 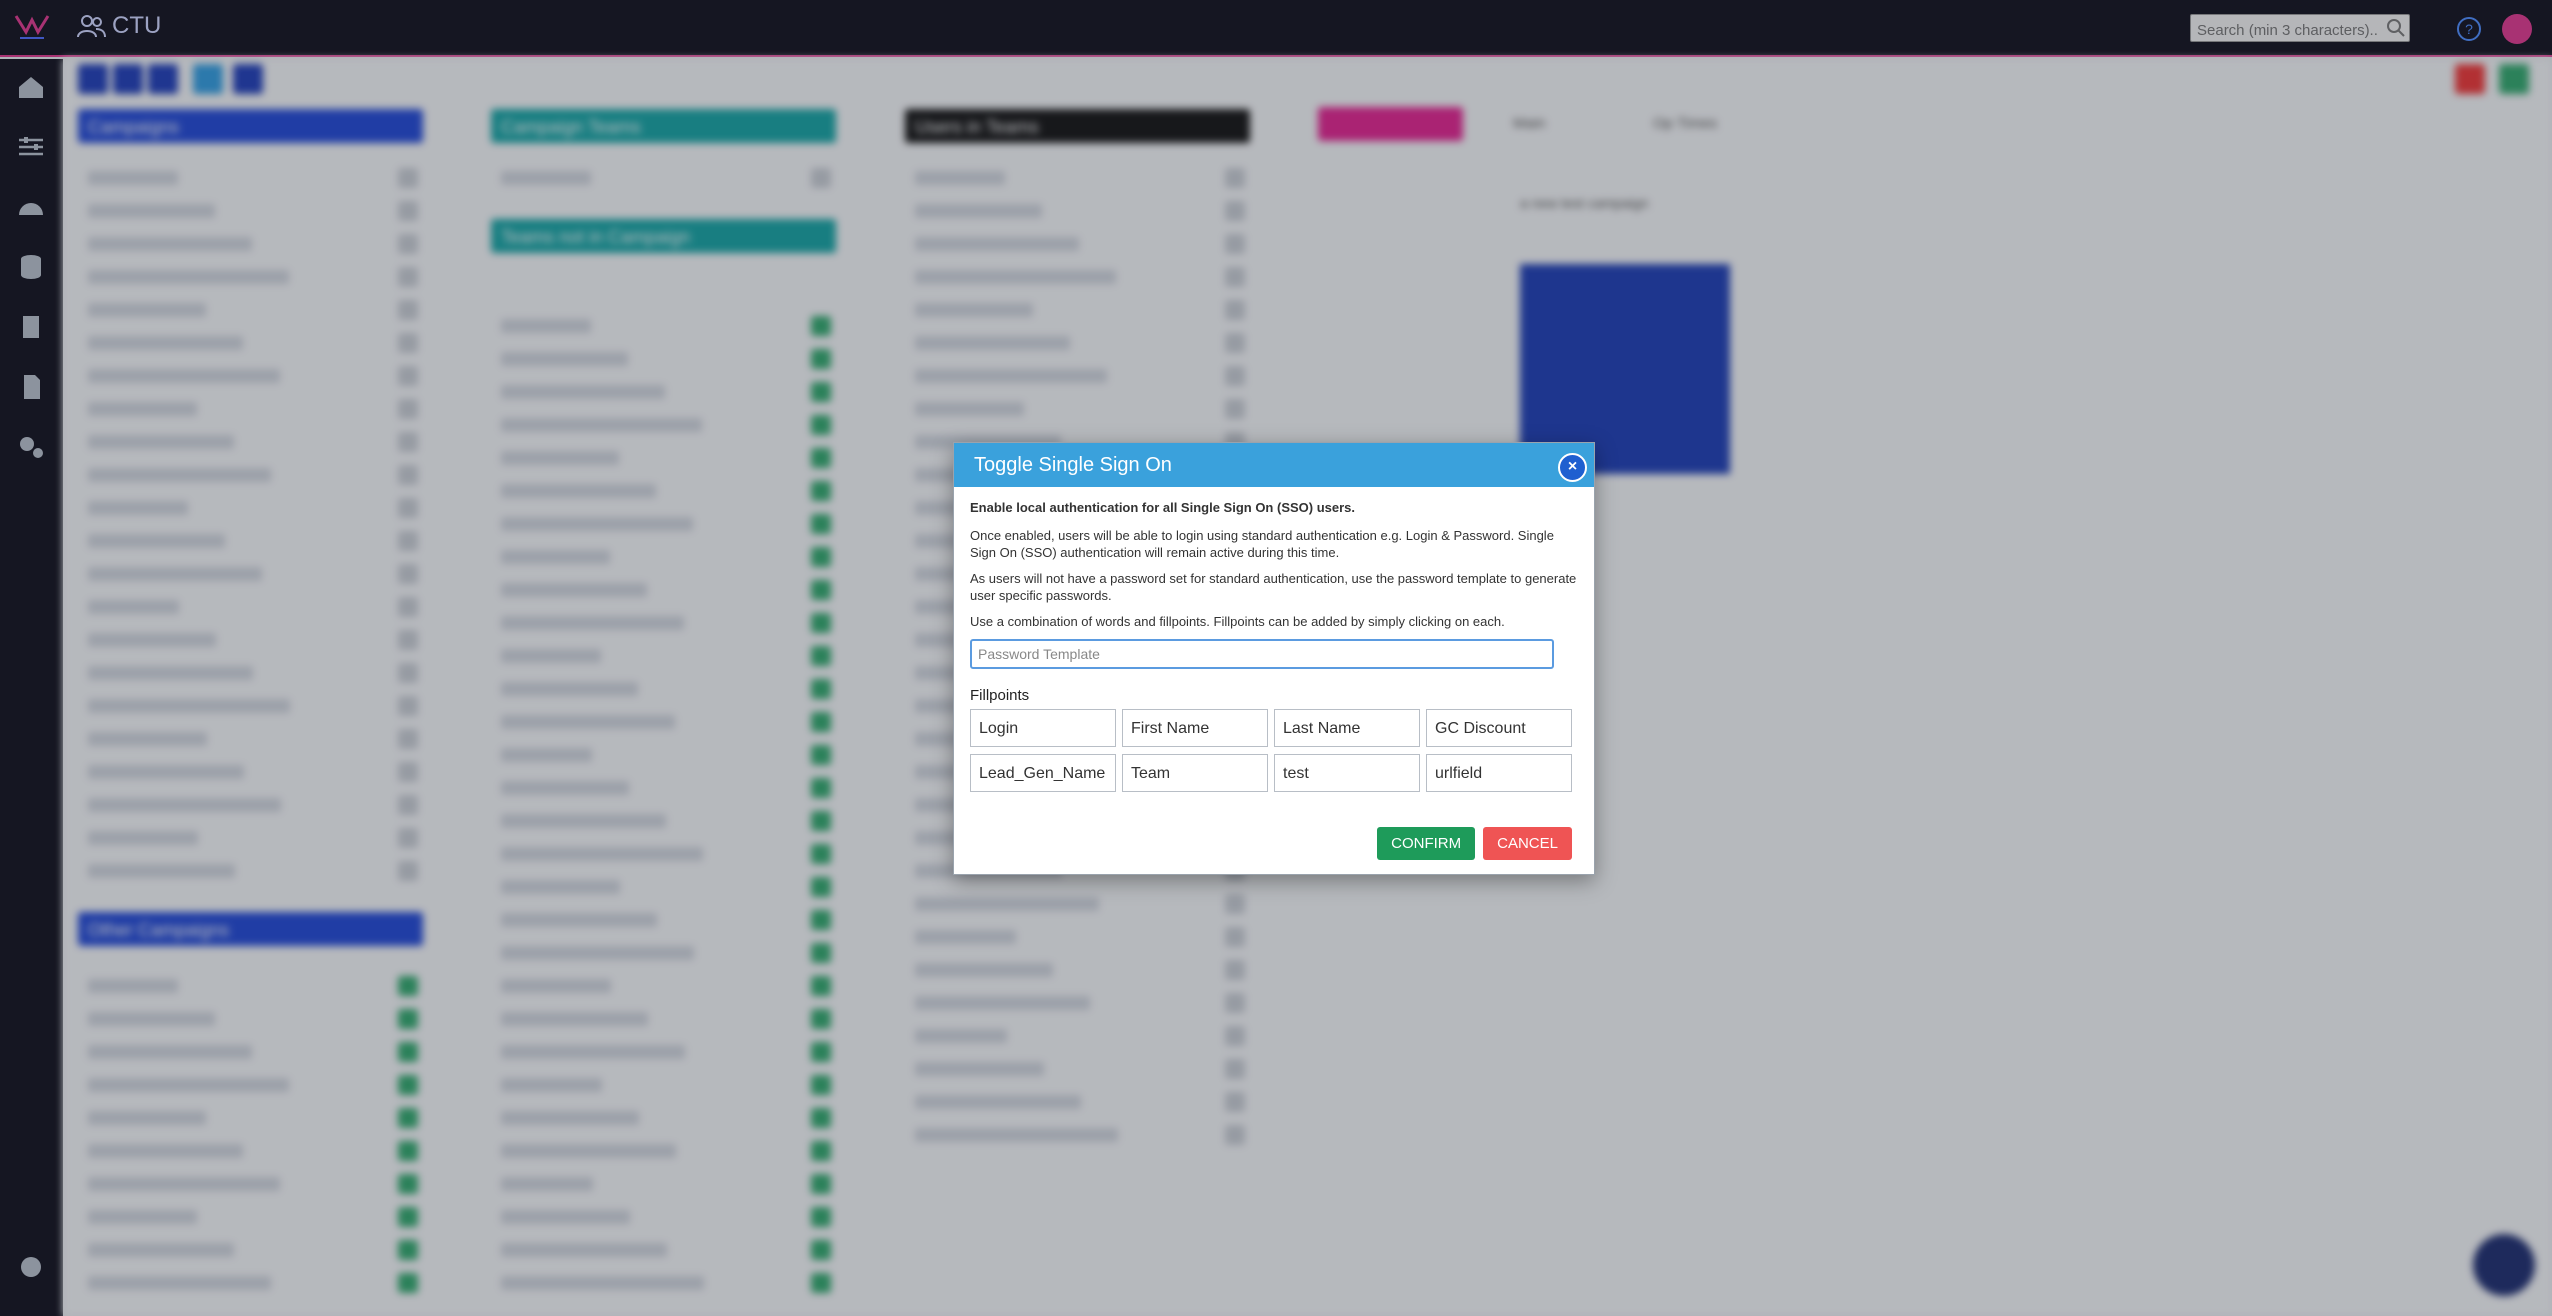 What do you see at coordinates (1043, 773) in the screenshot?
I see `fillpoint-lead-gen-name: Lead_Gen_Name` at bounding box center [1043, 773].